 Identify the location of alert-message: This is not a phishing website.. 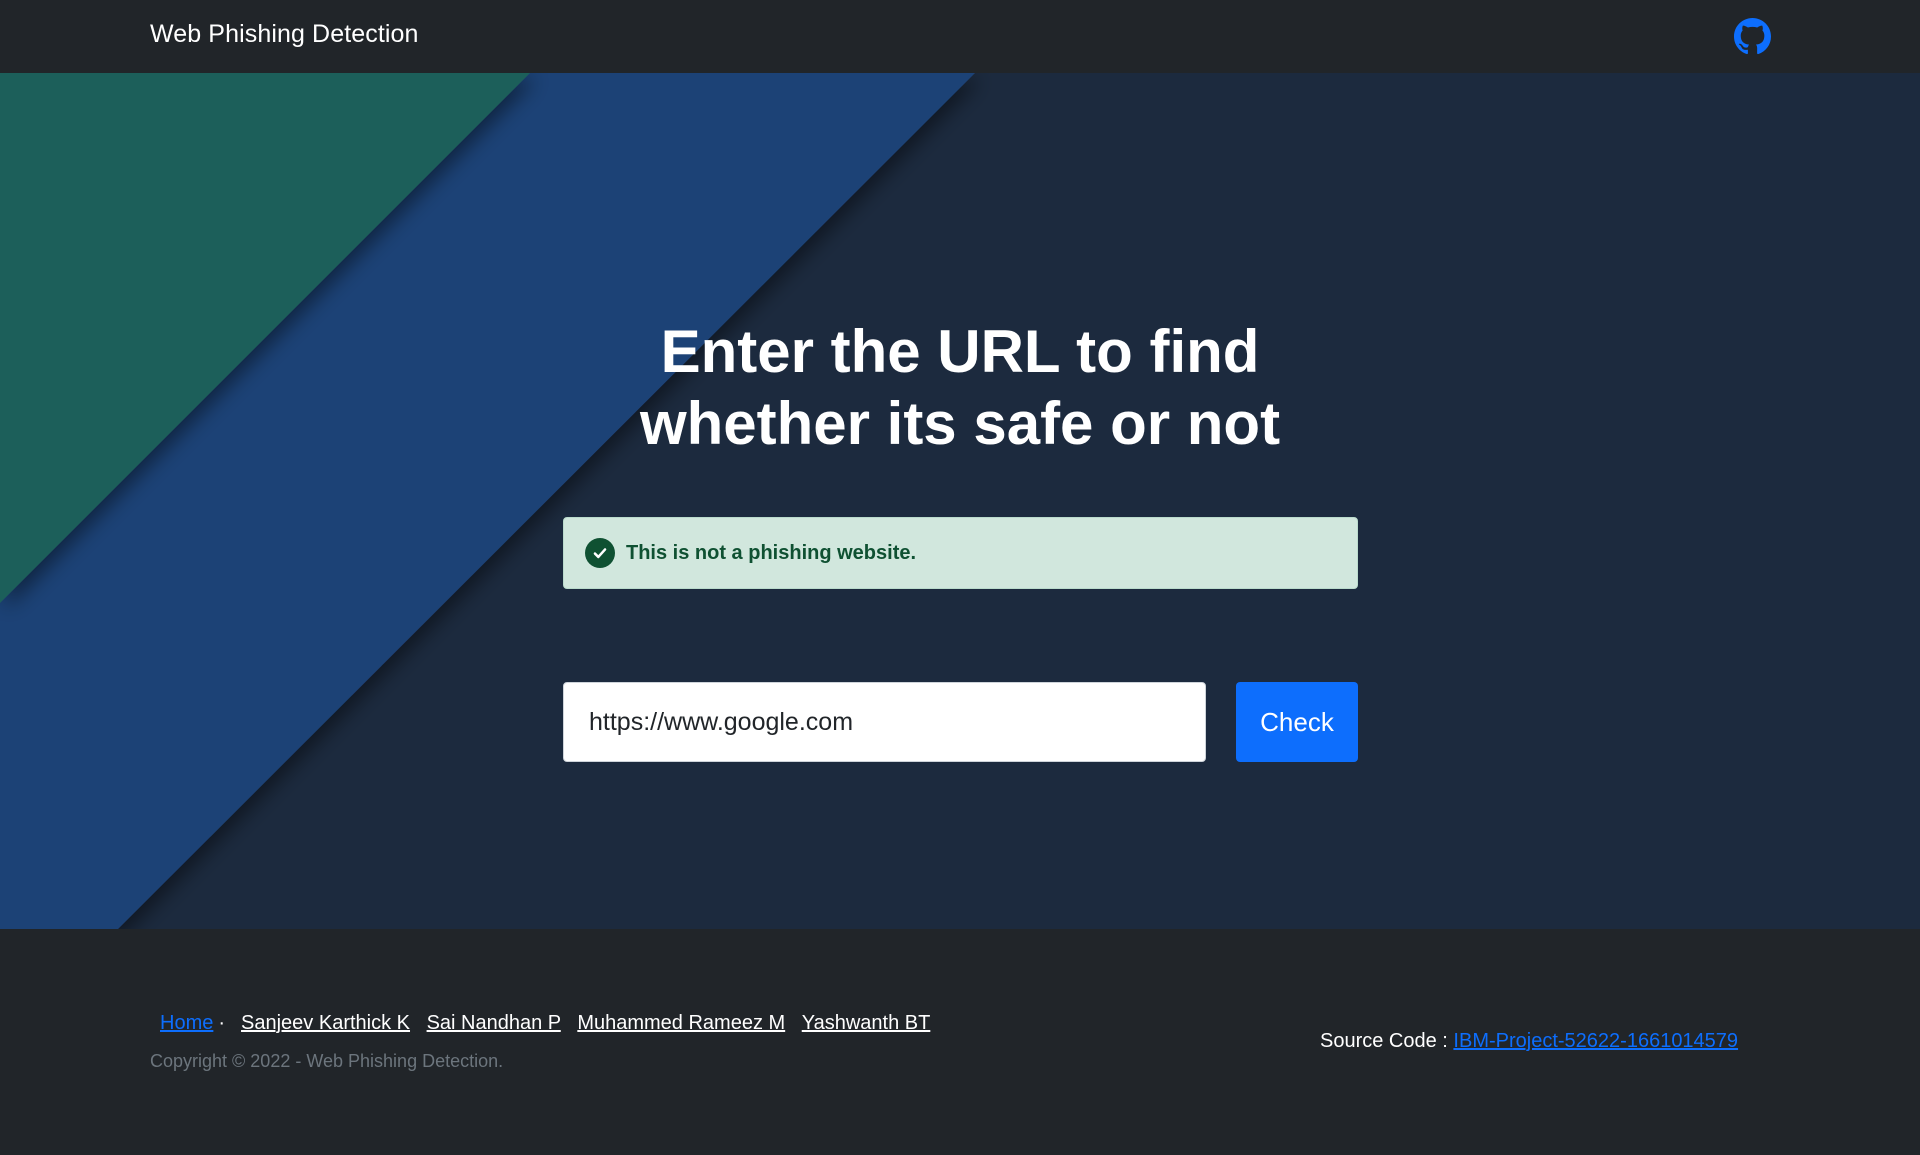
(771, 552).